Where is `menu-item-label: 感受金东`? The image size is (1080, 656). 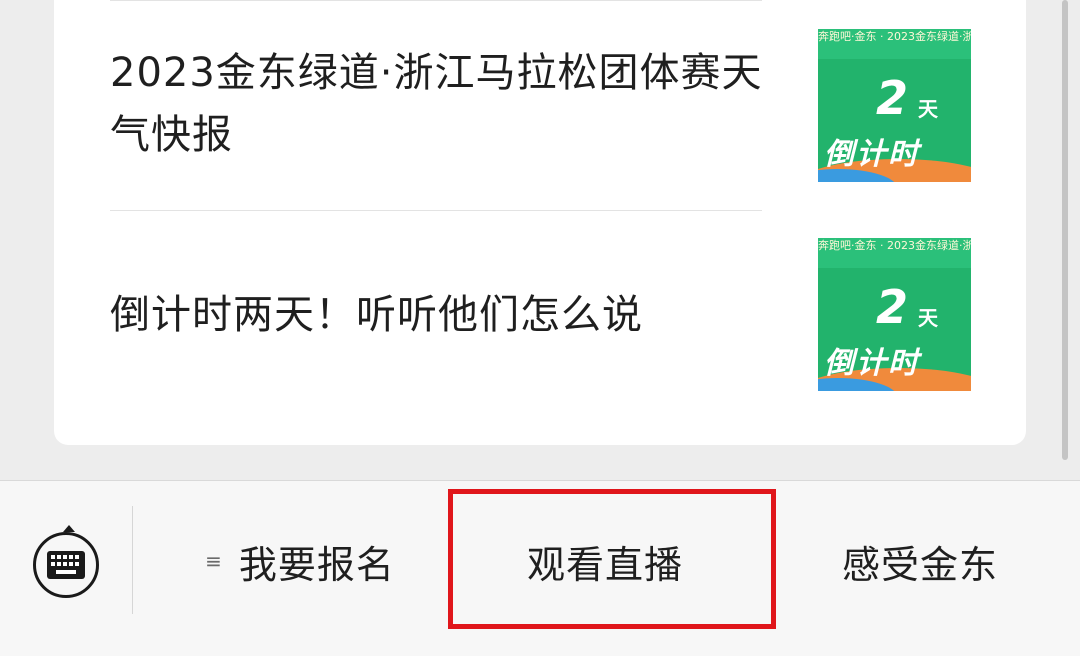 menu-item-label: 感受金东 is located at coordinates (919, 564).